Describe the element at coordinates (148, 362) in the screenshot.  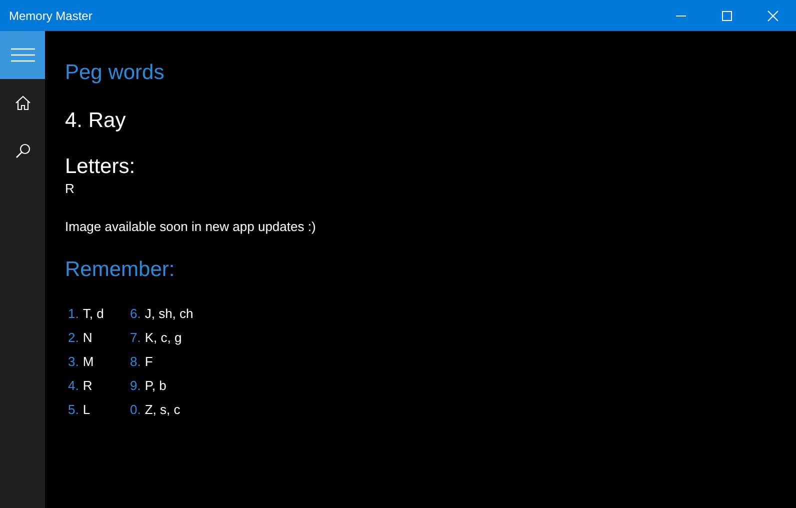
I see `list-letters: F` at that location.